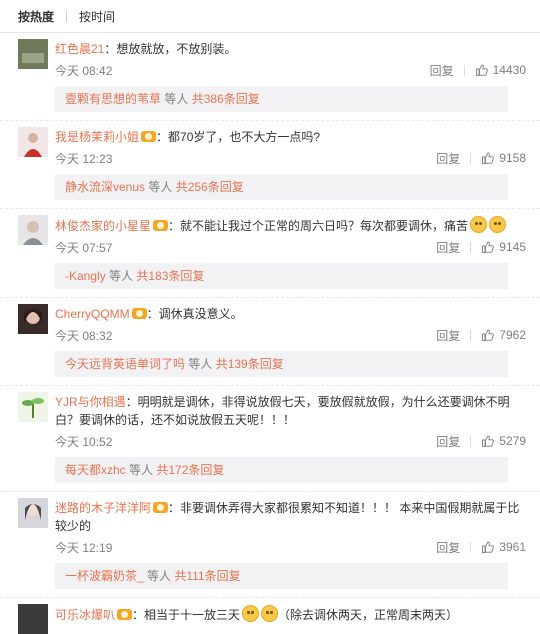  Describe the element at coordinates (90, 402) in the screenshot. I see `comment-username: YJR与你相遇` at that location.